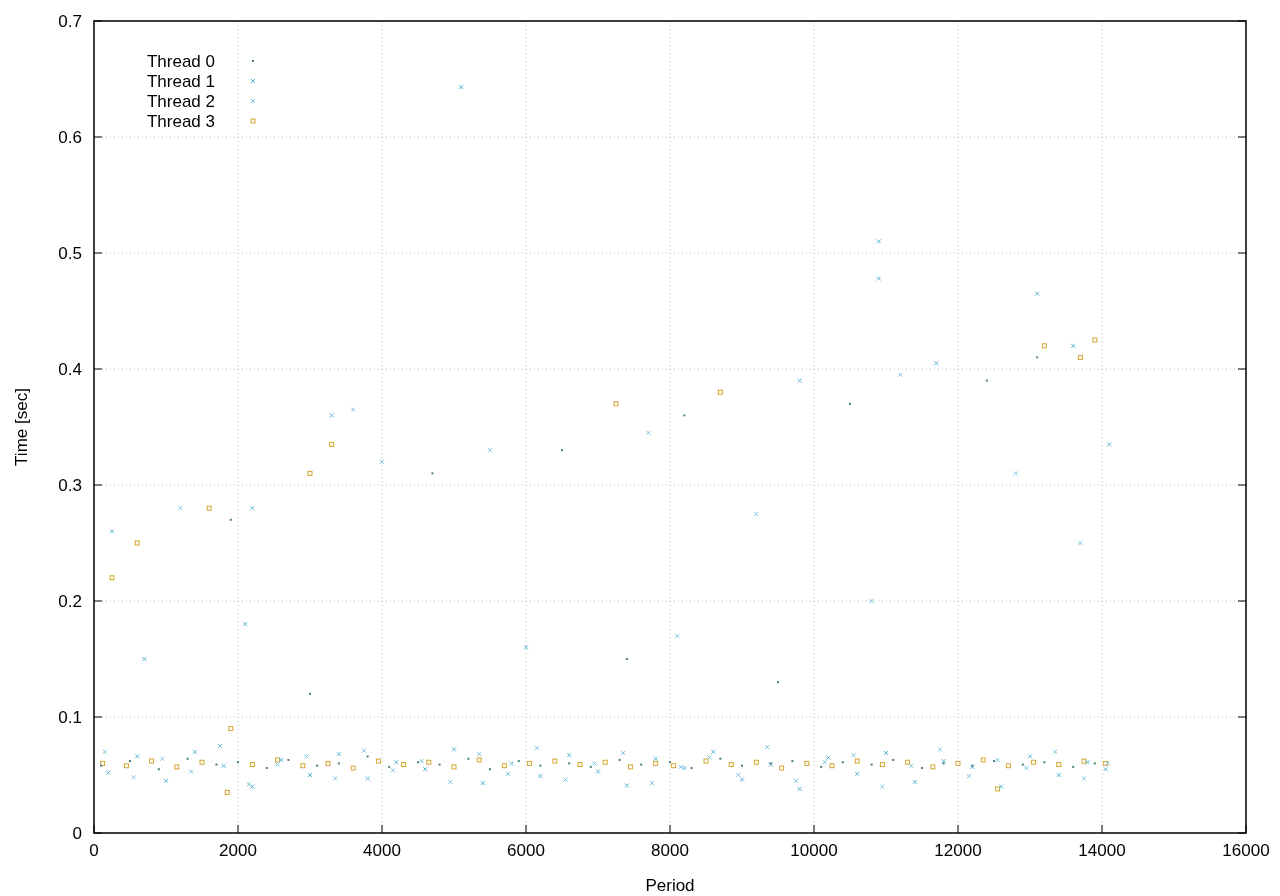  What do you see at coordinates (382, 850) in the screenshot?
I see `tick-label: 4000` at bounding box center [382, 850].